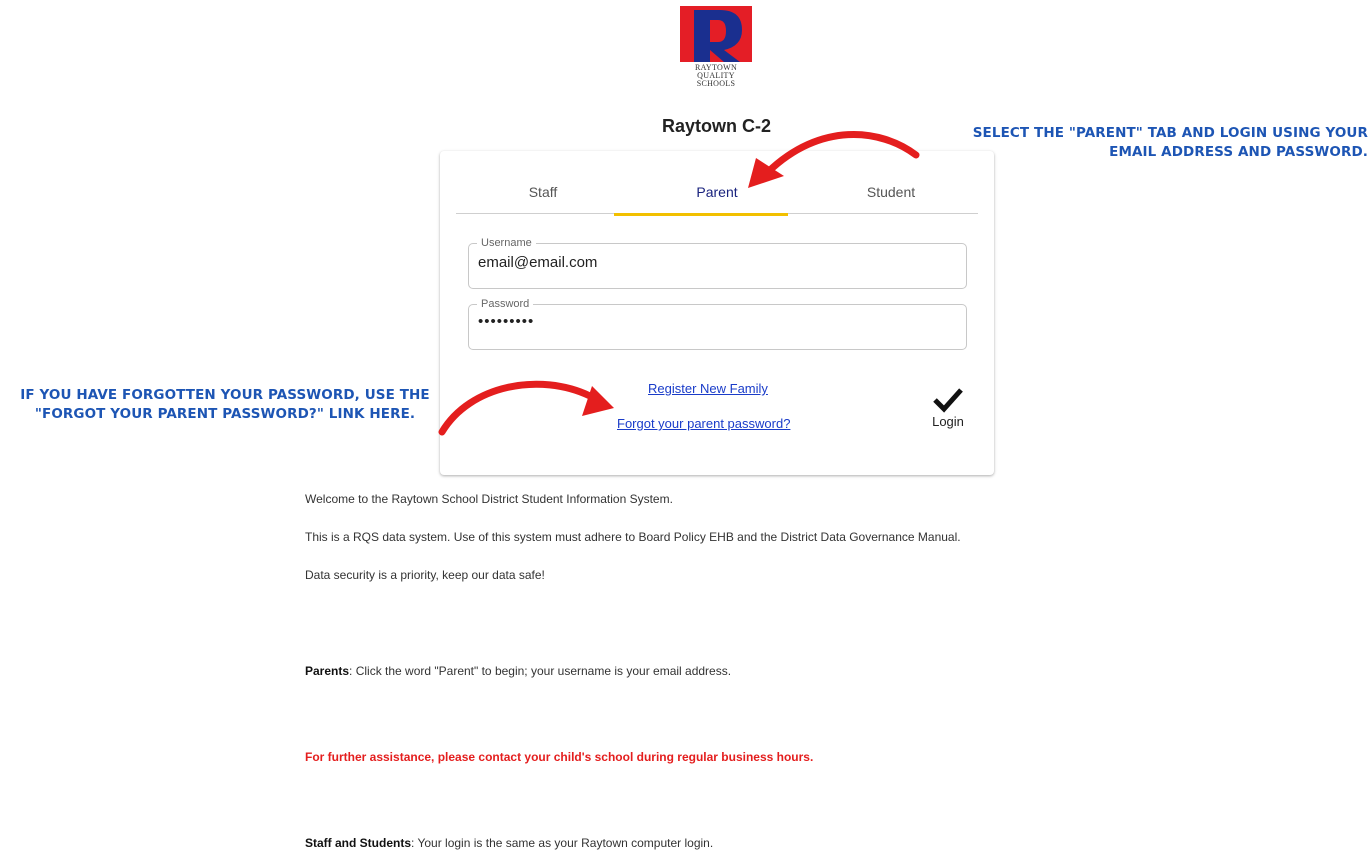 Image resolution: width=1370 pixels, height=851 pixels. I want to click on district-logo: RAYTOWN QUALITY SCHOOLS, so click(716, 49).